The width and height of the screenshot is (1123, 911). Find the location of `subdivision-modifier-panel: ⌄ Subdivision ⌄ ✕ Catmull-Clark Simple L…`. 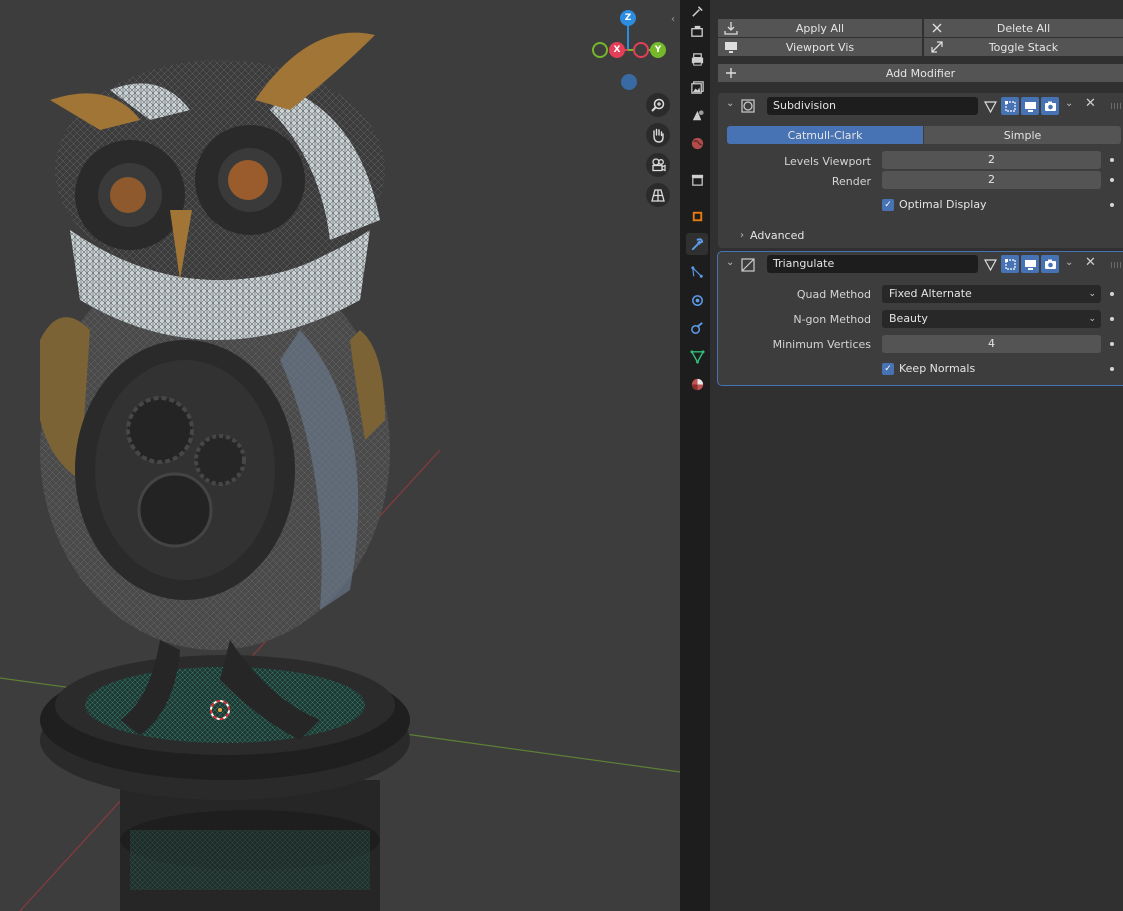

subdivision-modifier-panel: ⌄ Subdivision ⌄ ✕ Catmull-Clark Simple L… is located at coordinates (920, 170).